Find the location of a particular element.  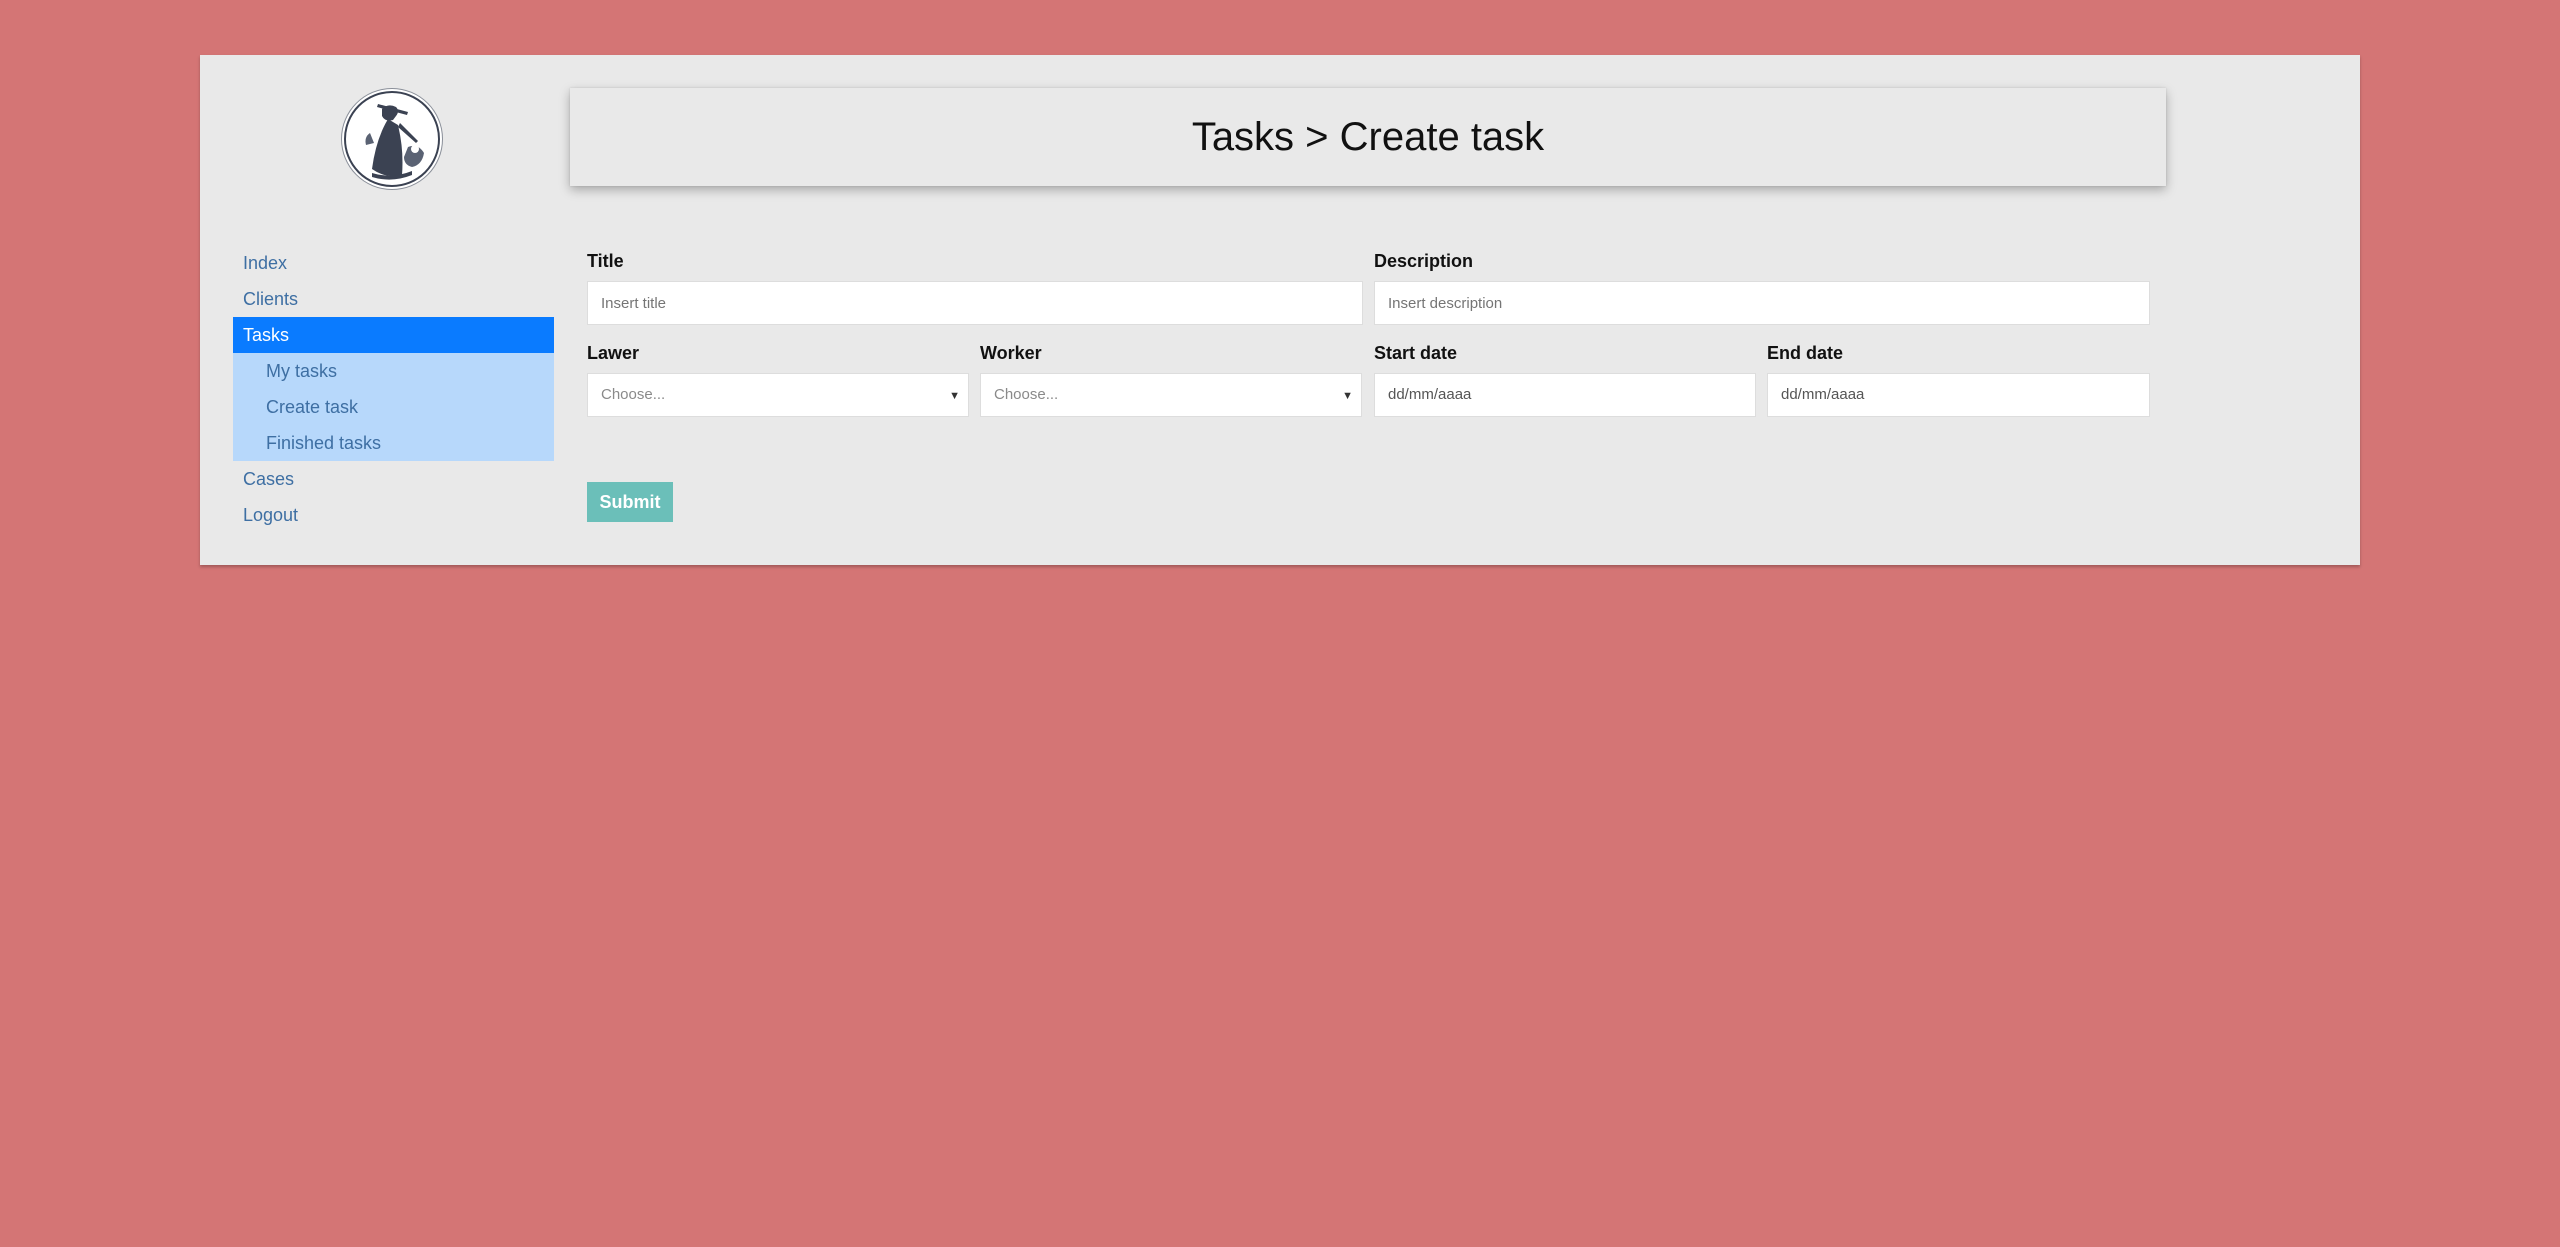

title-input is located at coordinates (975, 303).